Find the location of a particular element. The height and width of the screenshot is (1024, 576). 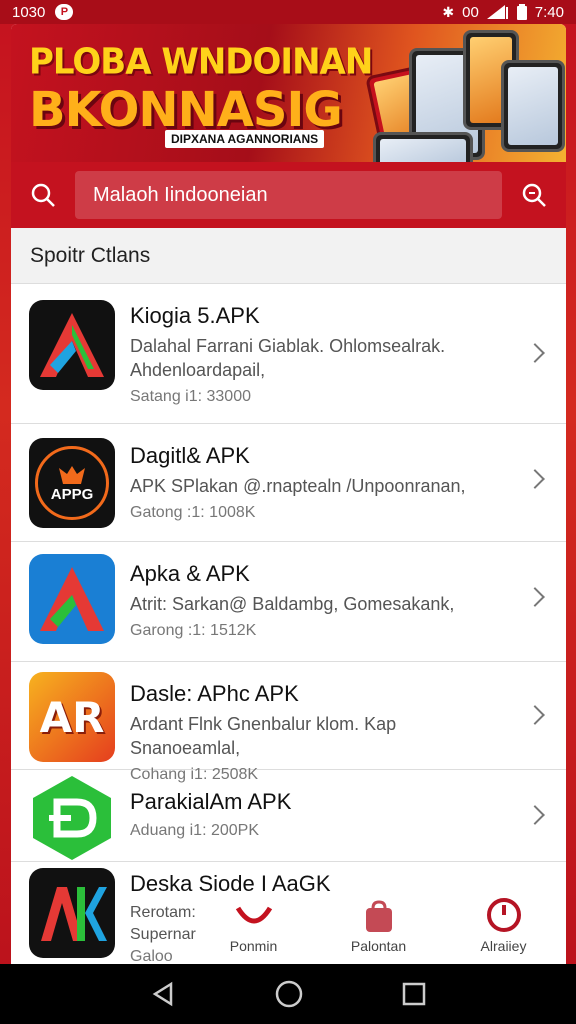

search-submit-icon is located at coordinates (534, 195).